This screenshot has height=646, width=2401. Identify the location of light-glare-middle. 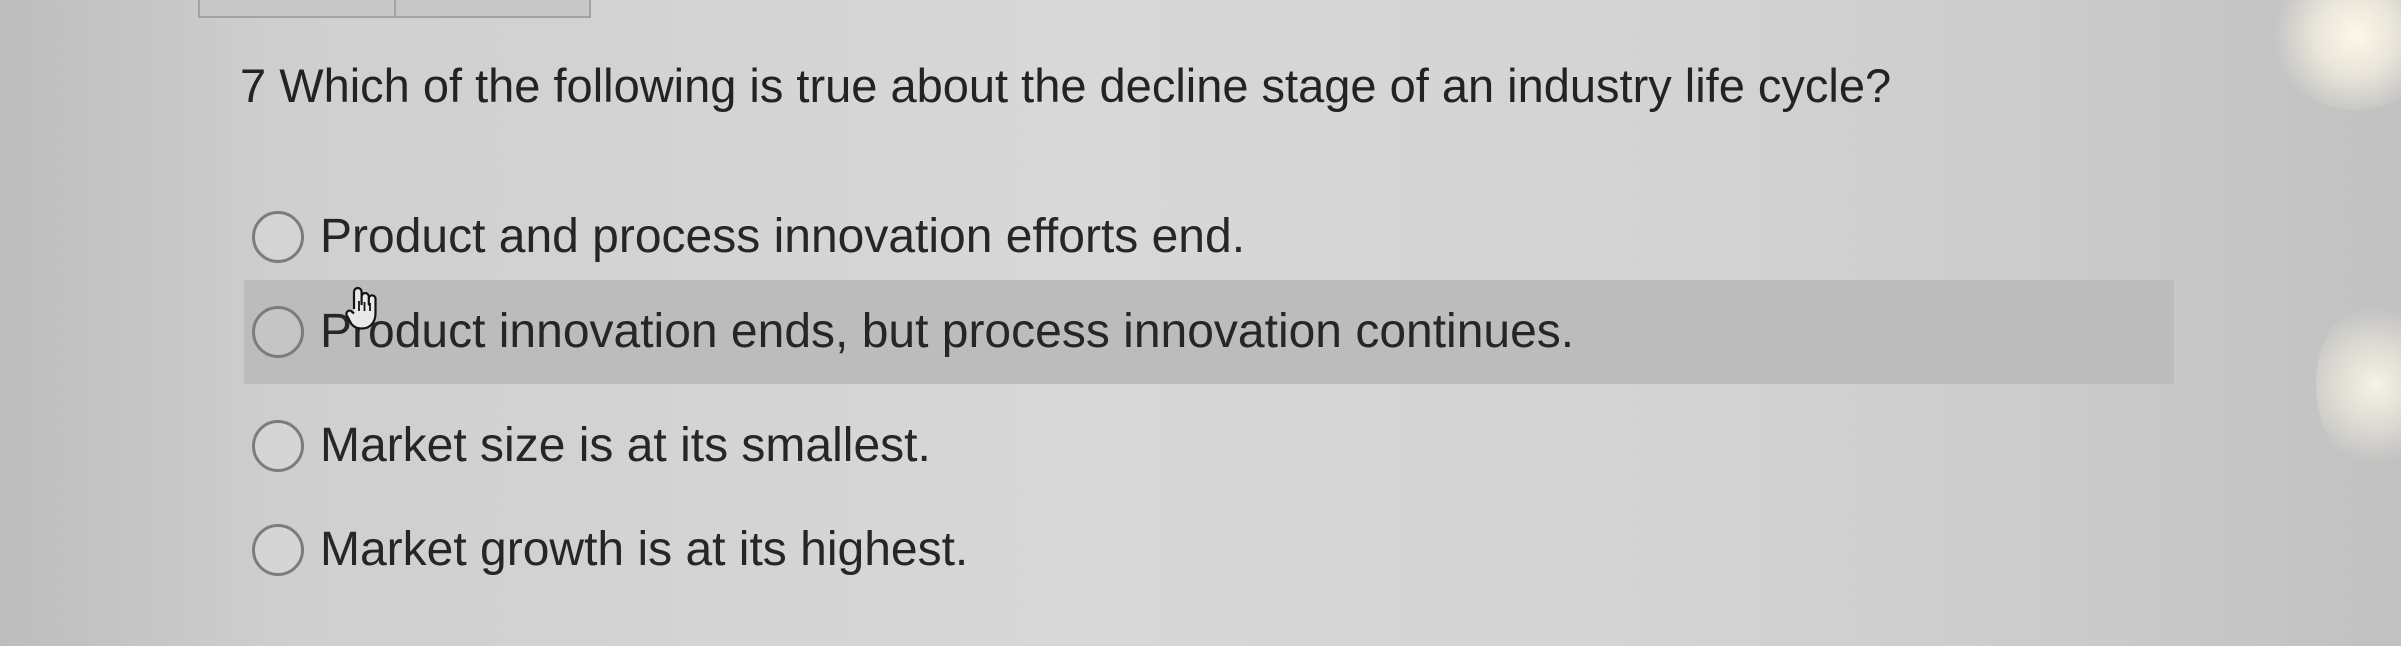
(2358, 385).